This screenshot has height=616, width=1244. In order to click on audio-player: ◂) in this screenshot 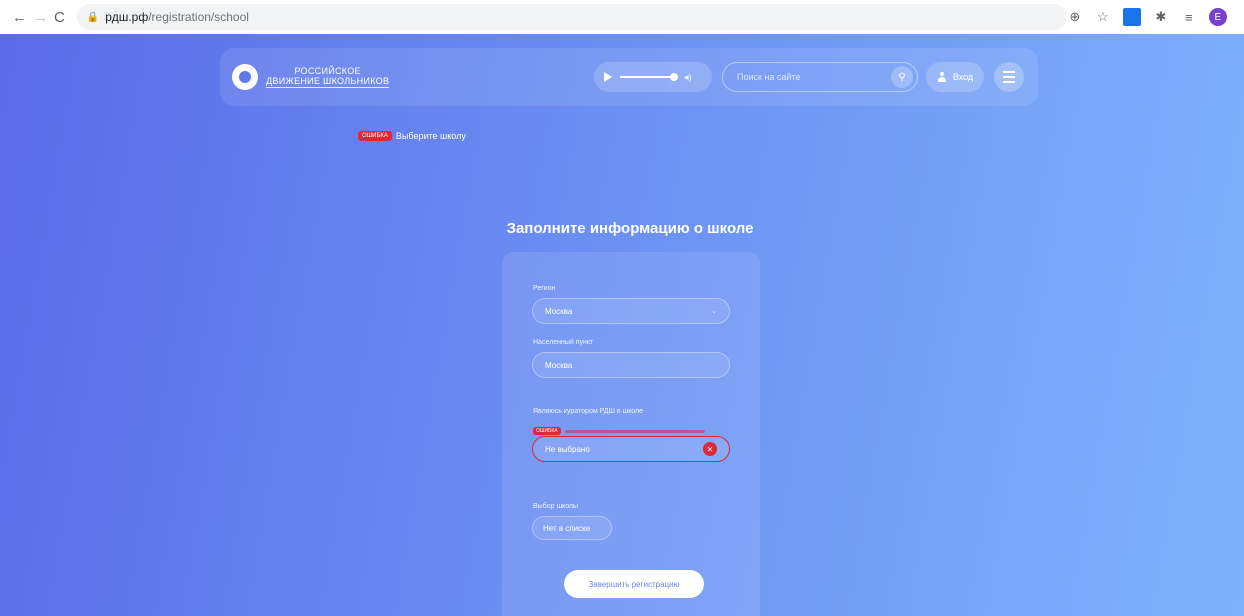, I will do `click(653, 77)`.